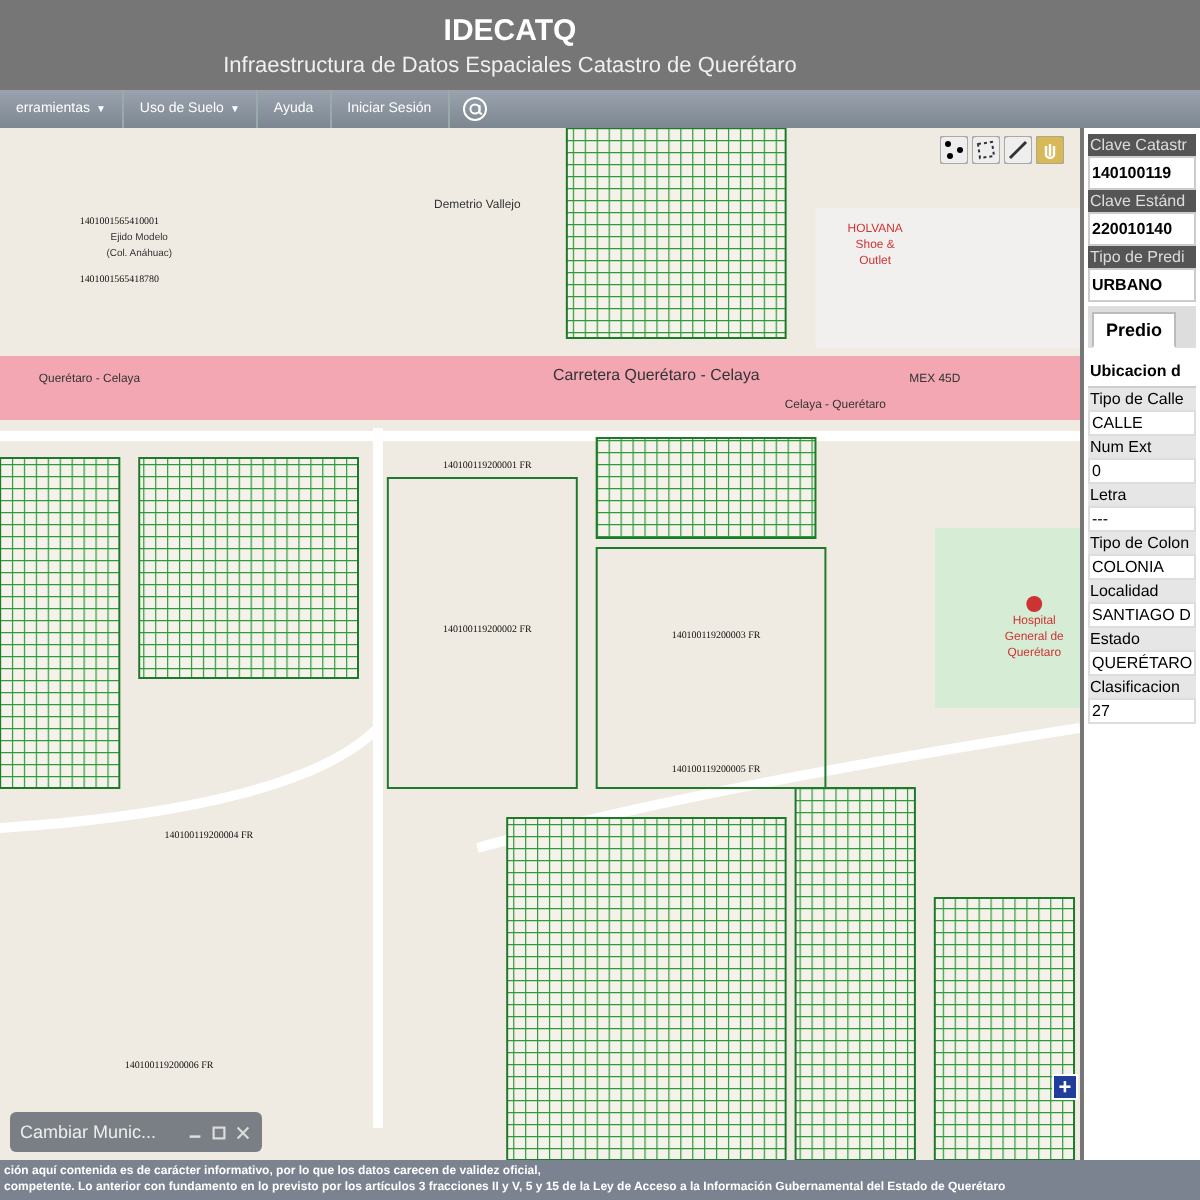 The height and width of the screenshot is (1200, 1200). What do you see at coordinates (1142, 519) in the screenshot?
I see `field-value: ---` at bounding box center [1142, 519].